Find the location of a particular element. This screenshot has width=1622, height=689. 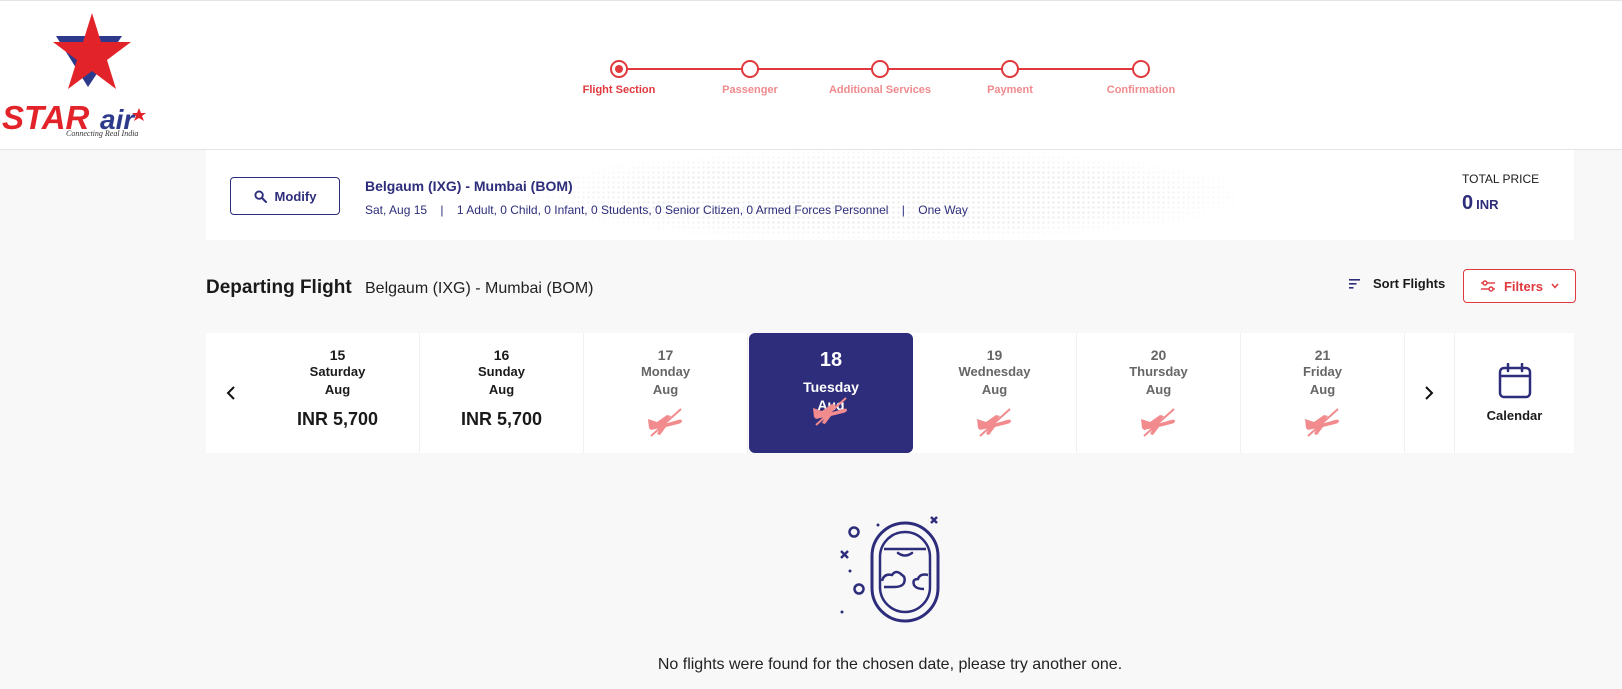

modify-search-button: Modify is located at coordinates (285, 196).